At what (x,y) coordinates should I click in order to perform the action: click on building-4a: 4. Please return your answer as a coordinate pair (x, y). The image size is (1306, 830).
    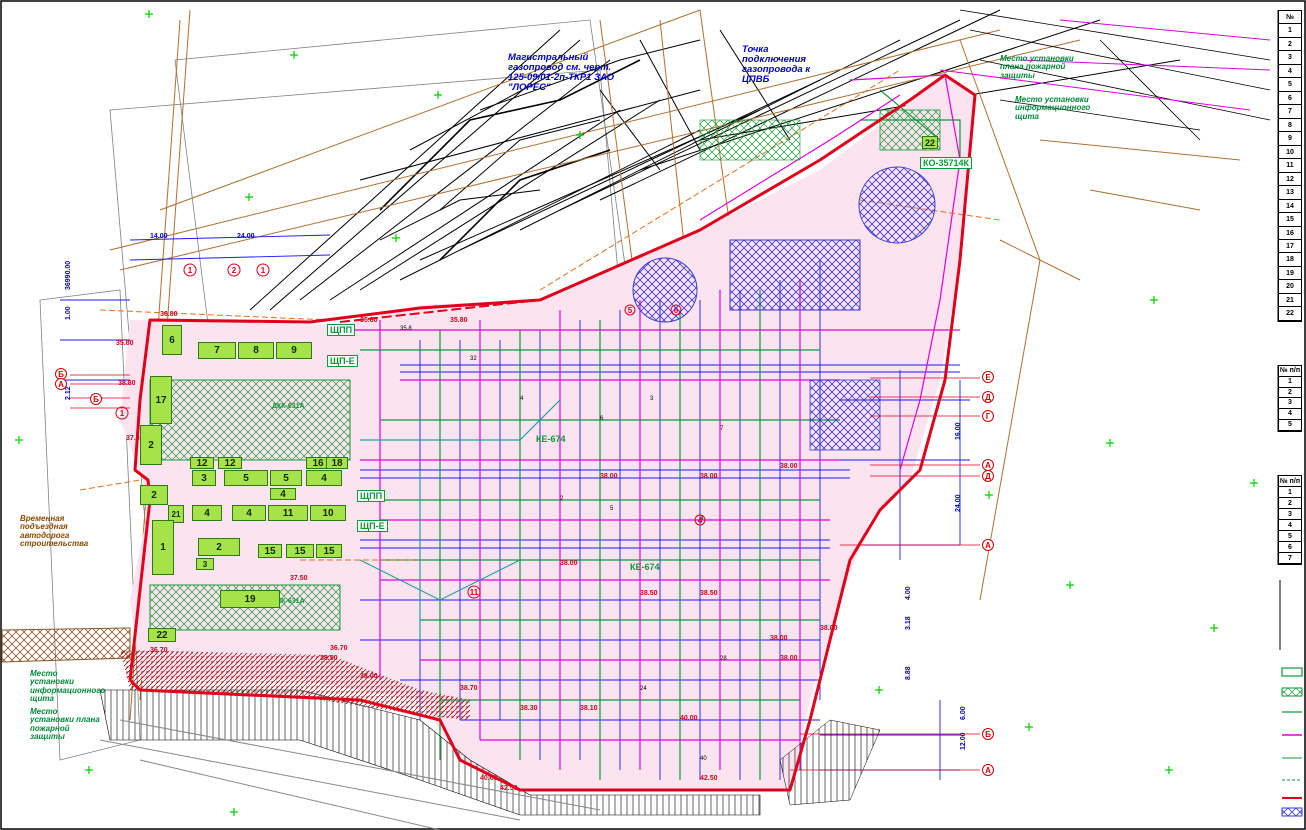
    Looking at the image, I should click on (324, 478).